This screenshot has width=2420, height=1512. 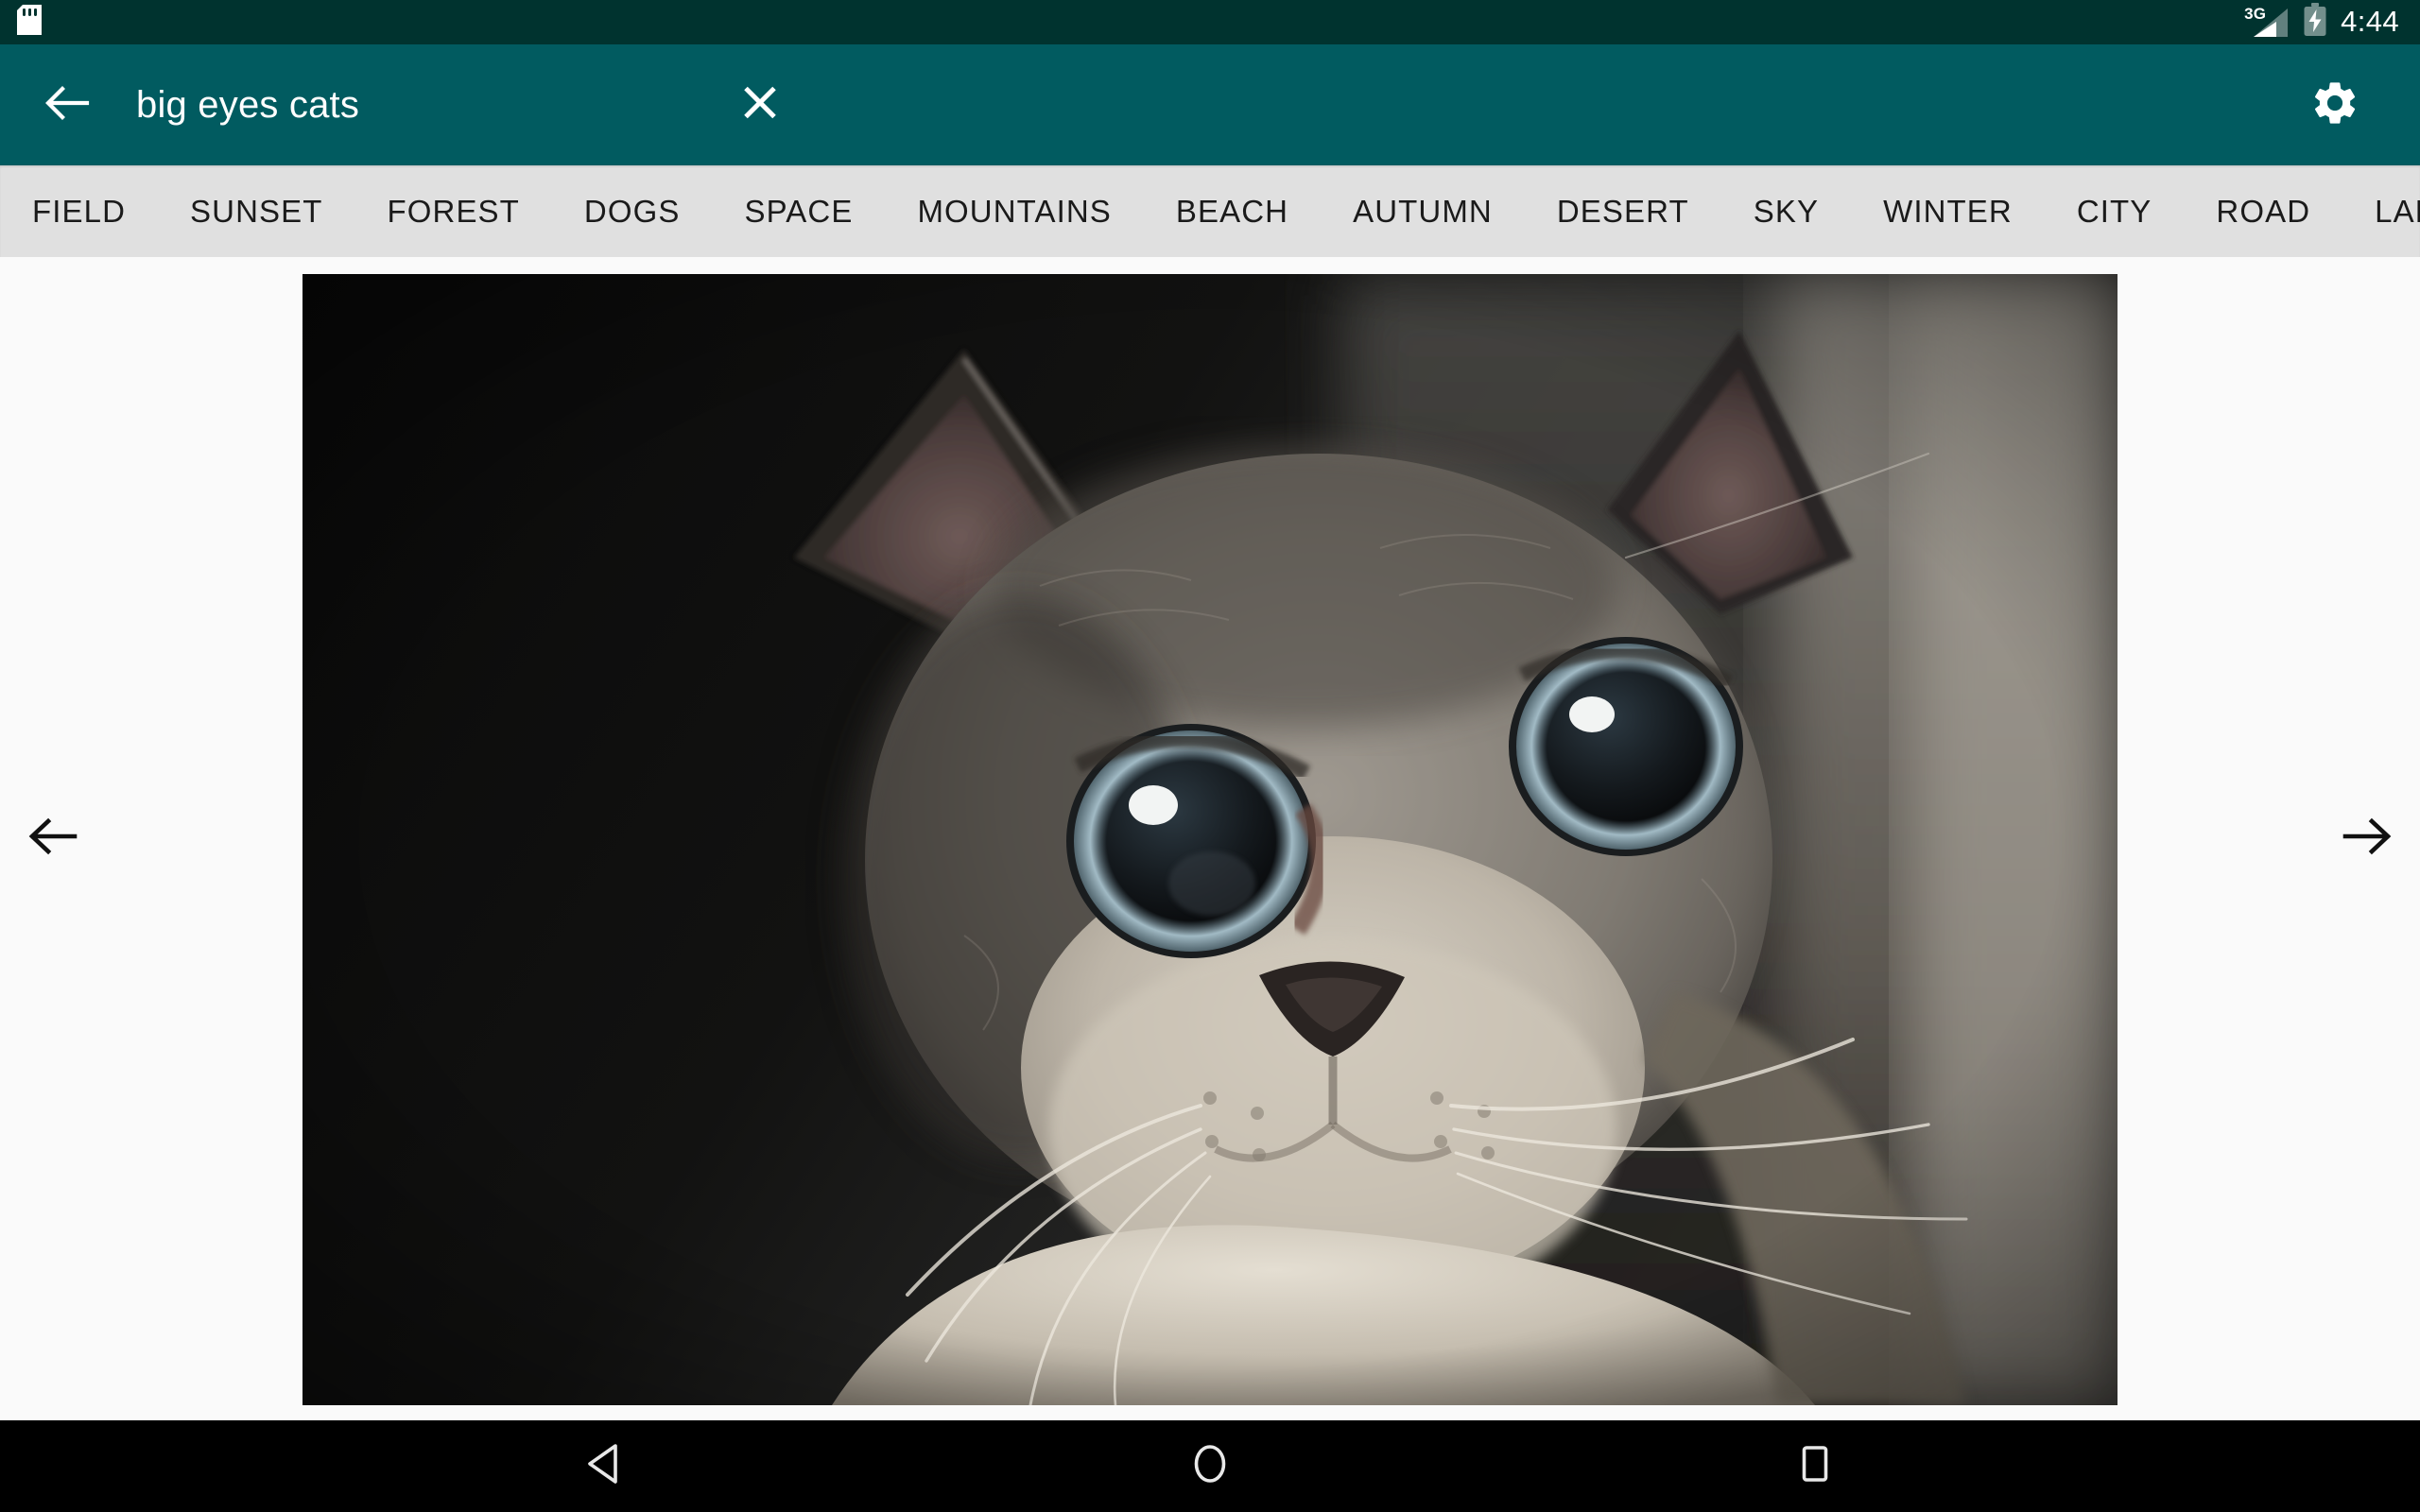 I want to click on arrow-left-icon, so click(x=52, y=839).